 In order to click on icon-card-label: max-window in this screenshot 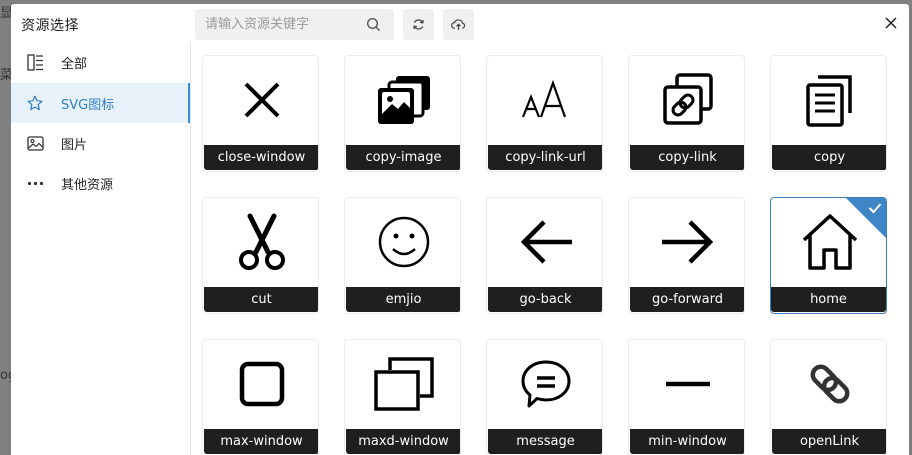, I will do `click(261, 441)`.